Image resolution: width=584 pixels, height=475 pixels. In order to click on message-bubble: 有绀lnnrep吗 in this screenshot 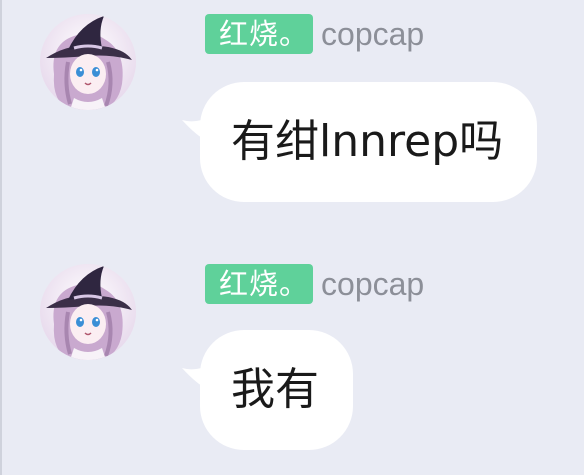, I will do `click(369, 142)`.